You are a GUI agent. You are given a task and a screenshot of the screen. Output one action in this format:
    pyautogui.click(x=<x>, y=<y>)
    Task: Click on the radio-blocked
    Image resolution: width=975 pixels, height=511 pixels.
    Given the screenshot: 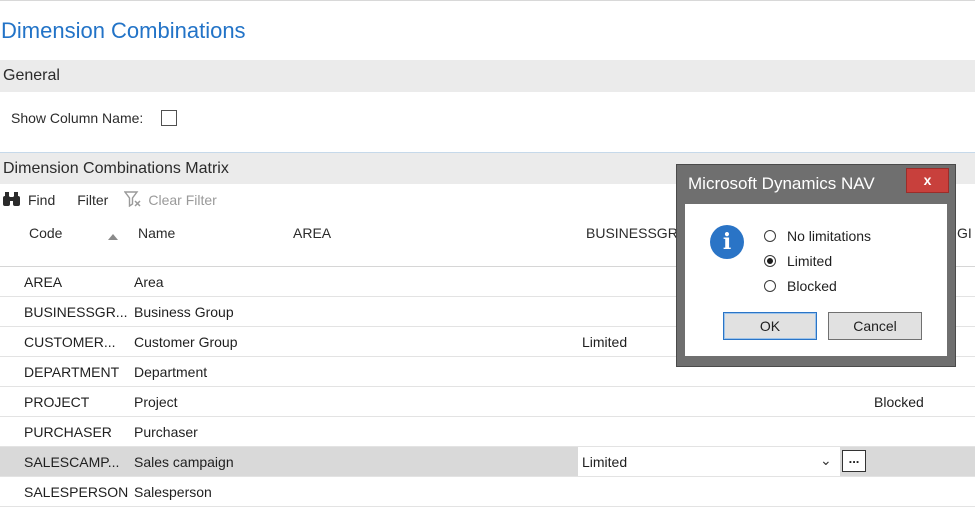 What is the action you would take?
    pyautogui.click(x=770, y=286)
    